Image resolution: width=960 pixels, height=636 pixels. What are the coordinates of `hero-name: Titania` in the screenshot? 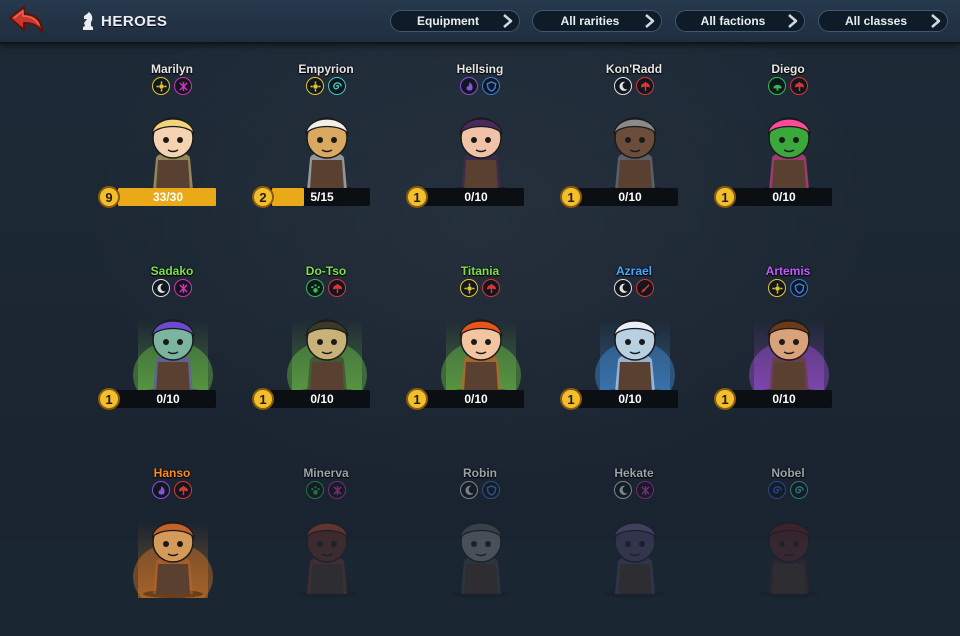 It's located at (480, 271).